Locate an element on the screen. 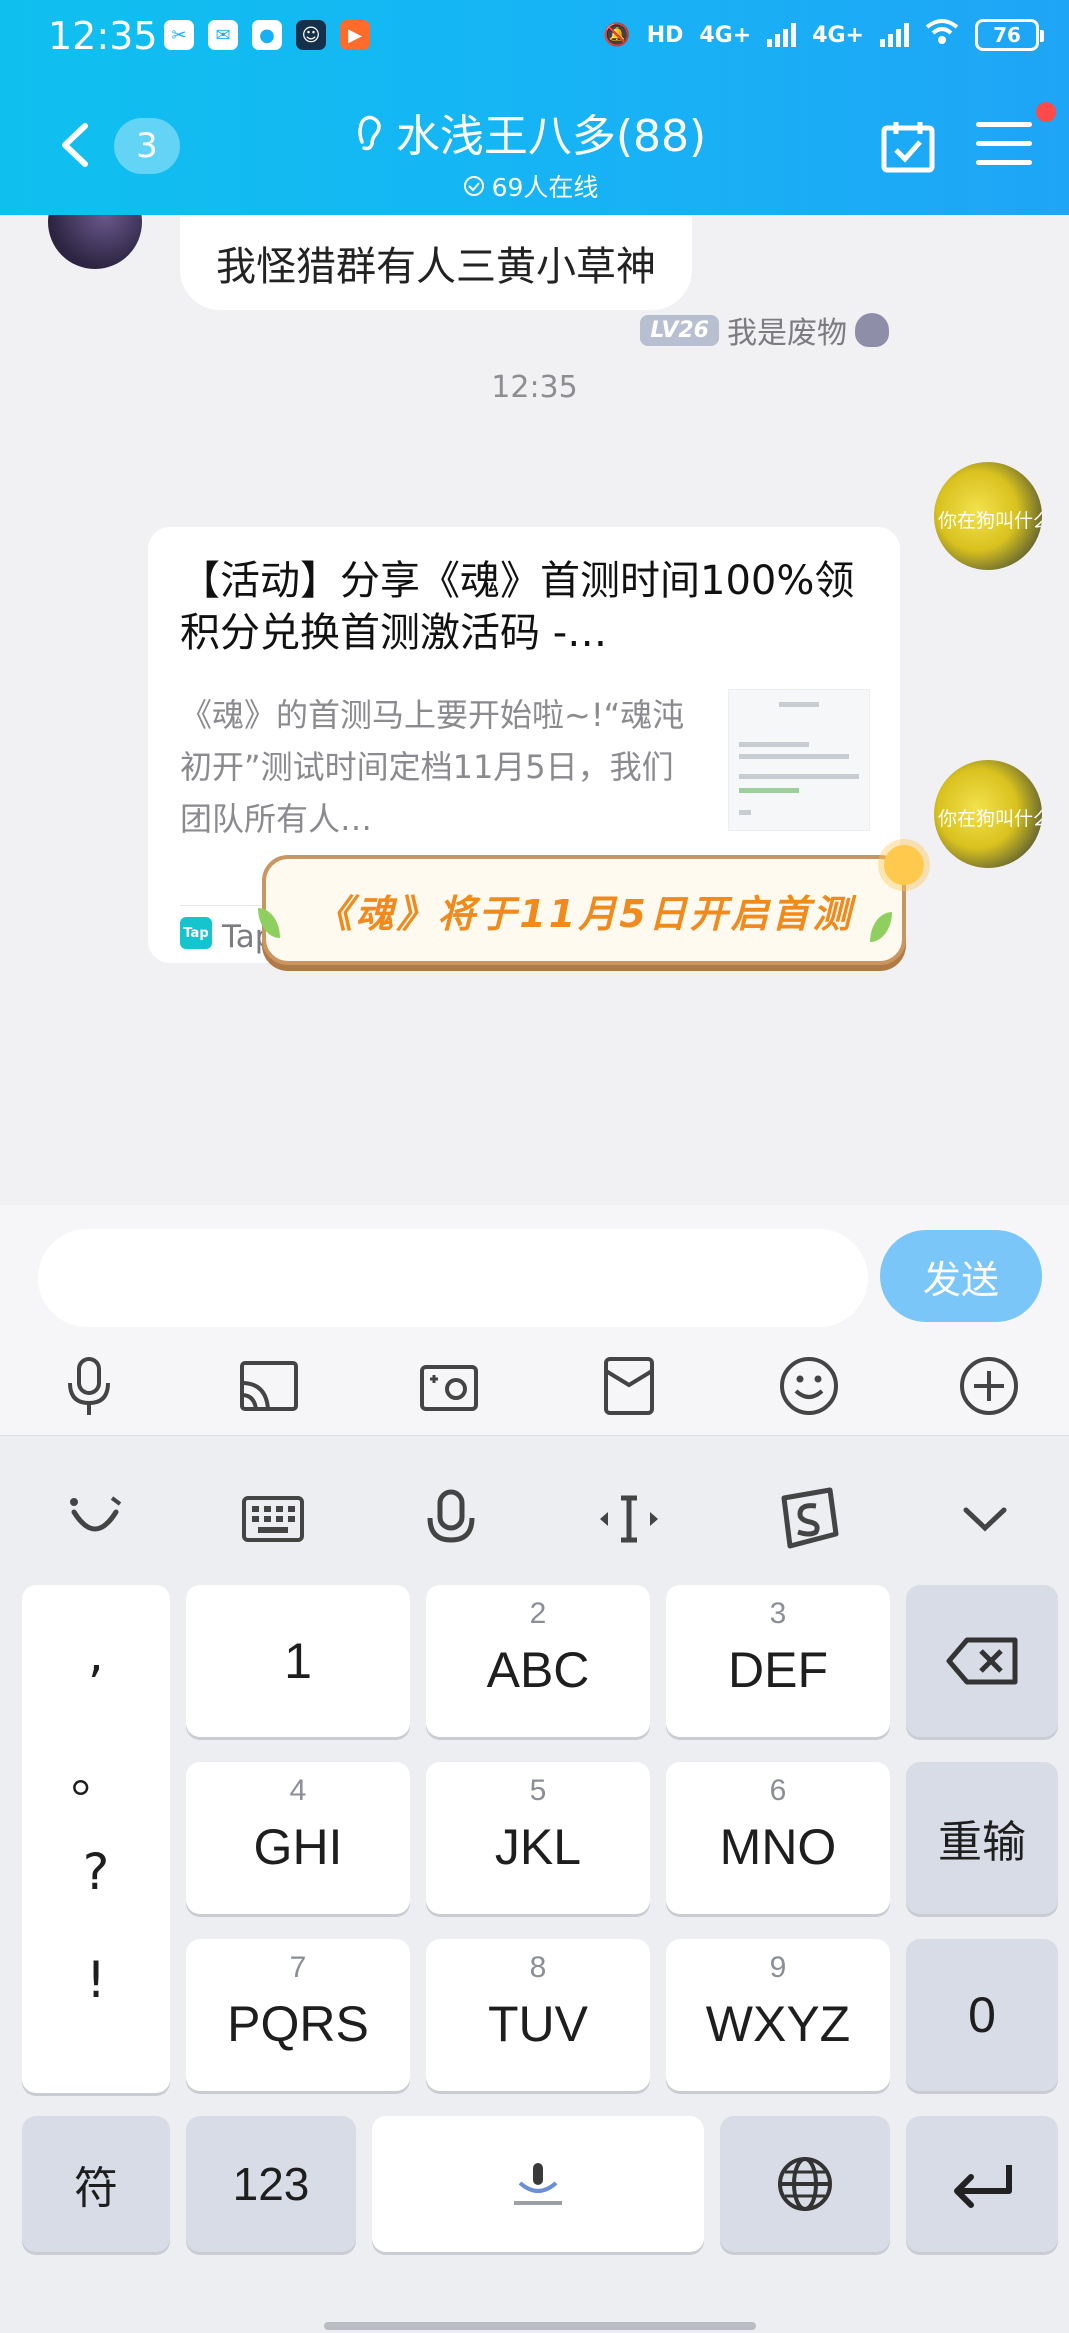 Image resolution: width=1069 pixels, height=2333 pixels. space-mic-icon is located at coordinates (538, 2184).